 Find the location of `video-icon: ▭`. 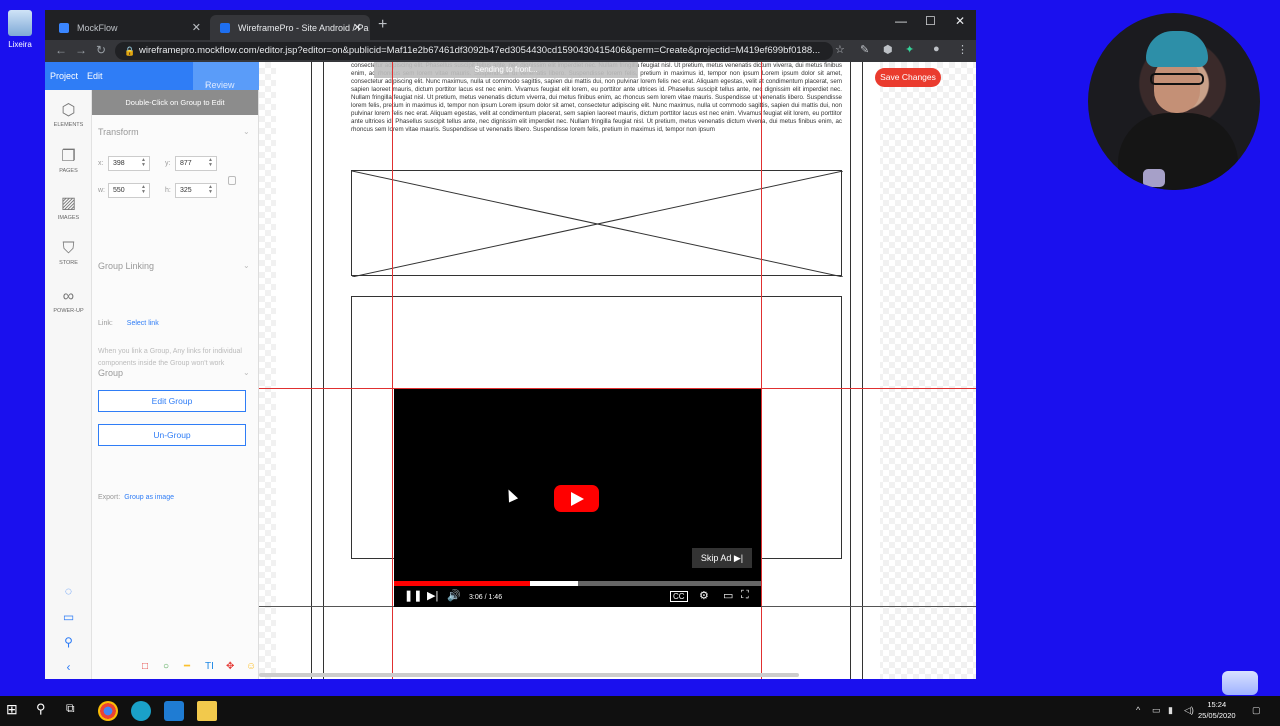

video-icon: ▭ is located at coordinates (68, 618).